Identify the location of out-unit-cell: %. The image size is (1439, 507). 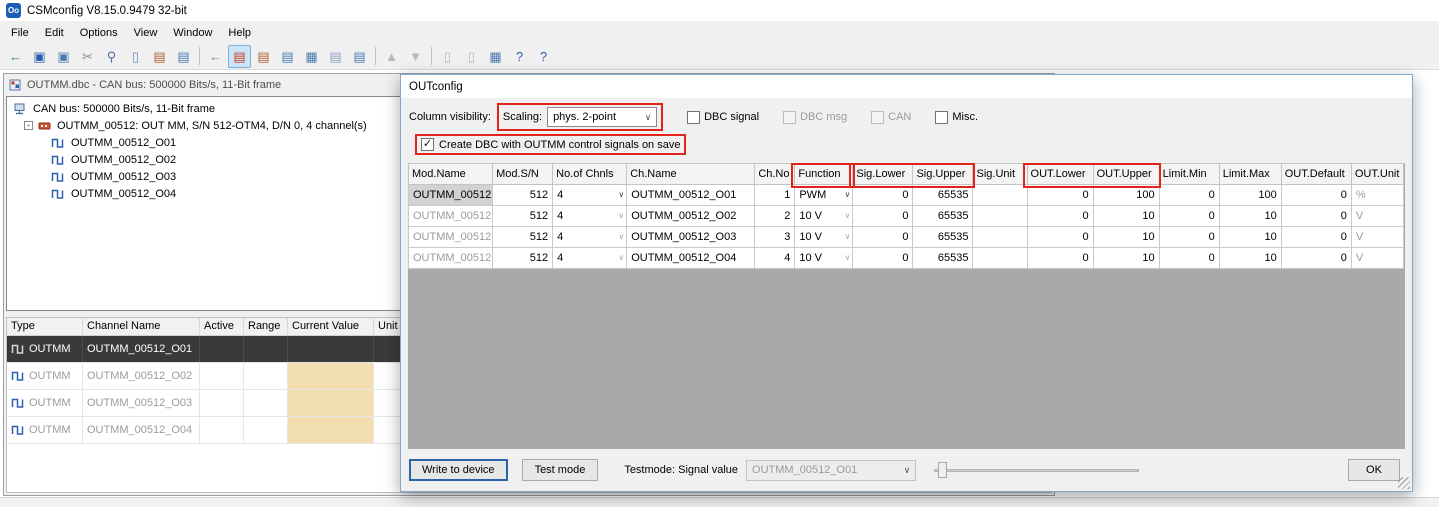
(1377, 195).